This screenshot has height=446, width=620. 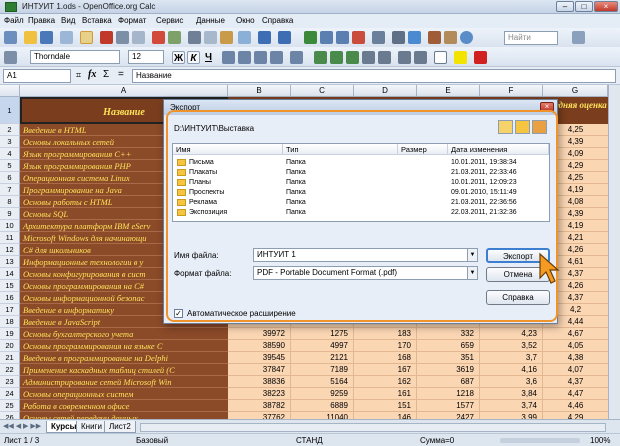 What do you see at coordinates (340, 149) in the screenshot?
I see `col-type-header: Тип` at bounding box center [340, 149].